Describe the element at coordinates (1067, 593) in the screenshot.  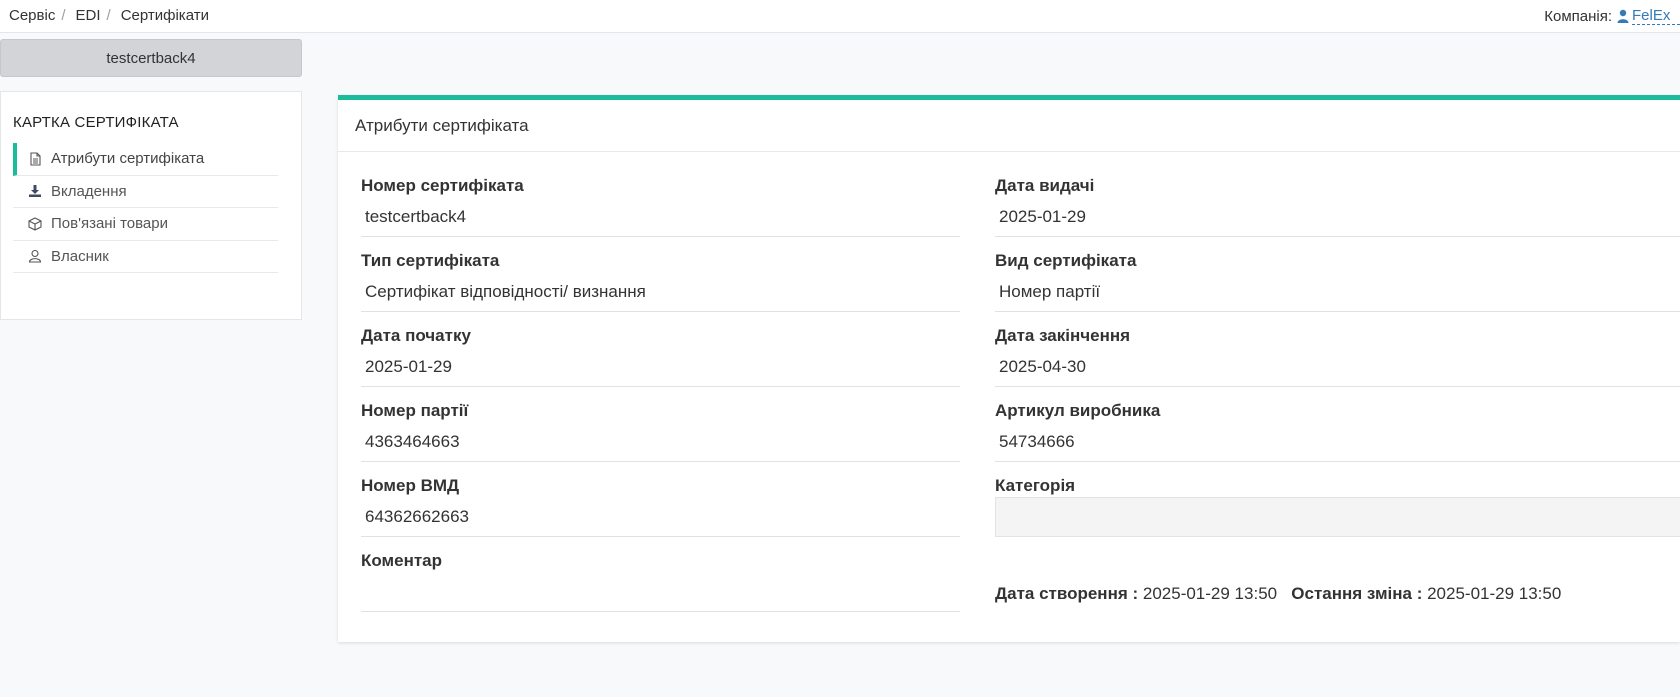
I see `created-label: Дата створення :` at that location.